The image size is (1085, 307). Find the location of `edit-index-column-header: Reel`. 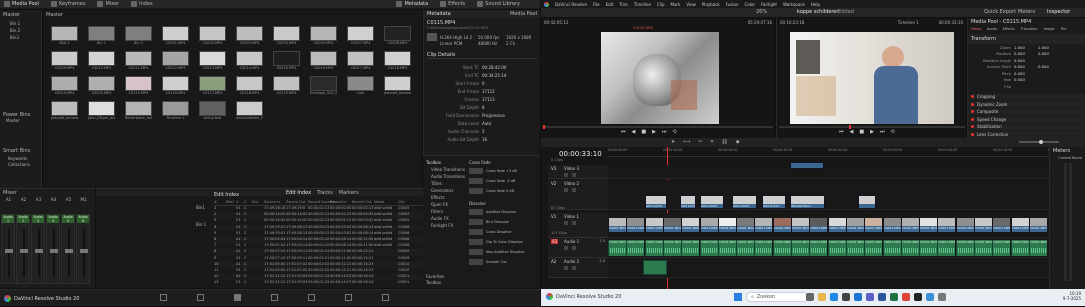

edit-index-column-header: Reel is located at coordinates (230, 202).